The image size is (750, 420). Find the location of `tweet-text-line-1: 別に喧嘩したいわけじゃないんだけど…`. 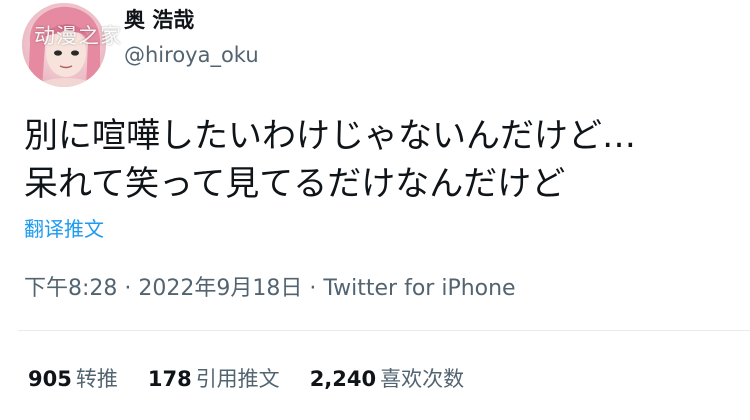

tweet-text-line-1: 別に喧嘩したいわけじゃないんだけど… is located at coordinates (330, 136).